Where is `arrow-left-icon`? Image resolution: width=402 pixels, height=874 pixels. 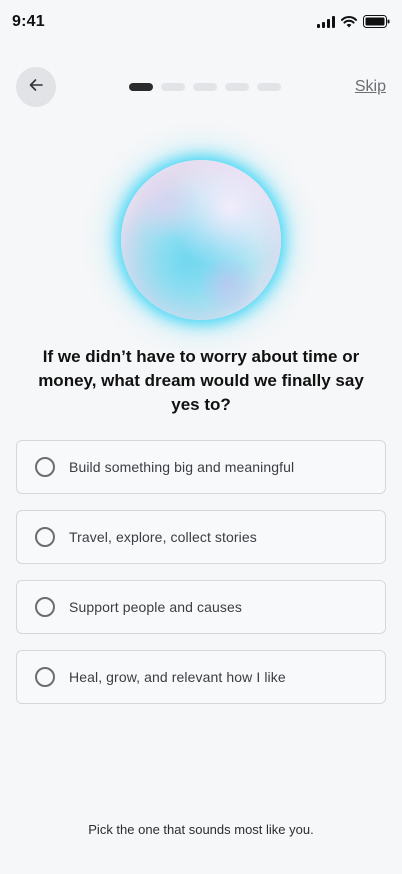
arrow-left-icon is located at coordinates (36, 87).